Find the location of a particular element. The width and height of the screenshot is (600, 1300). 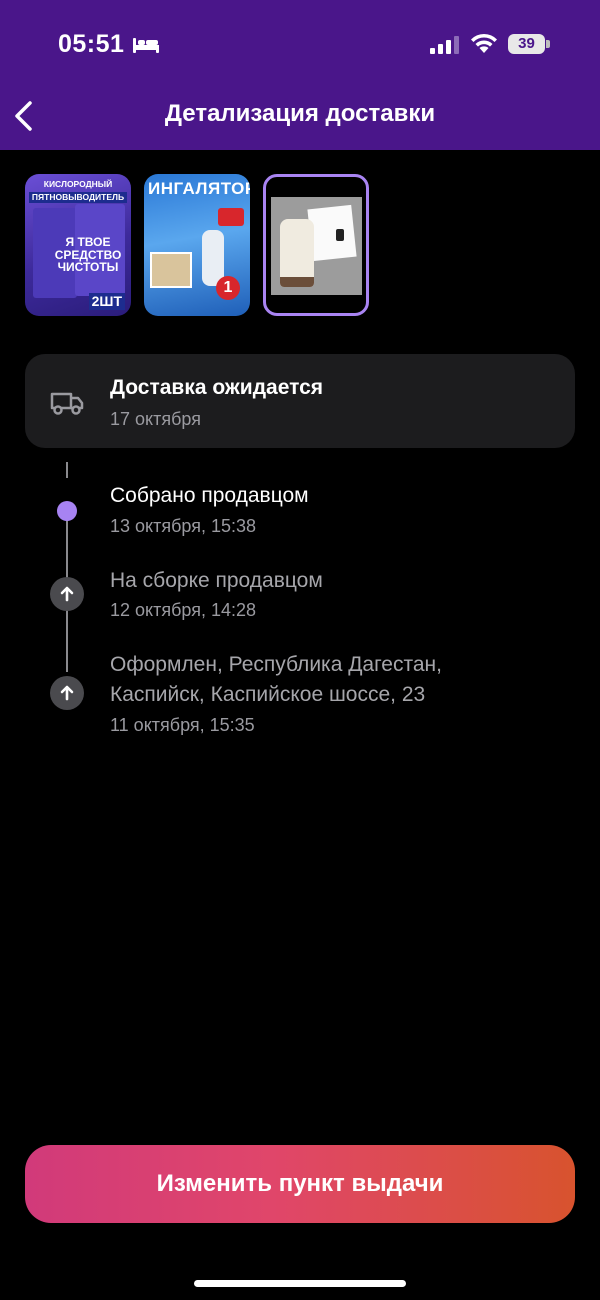

timeline-event-date: 13 октября, 15:38 is located at coordinates (183, 526).